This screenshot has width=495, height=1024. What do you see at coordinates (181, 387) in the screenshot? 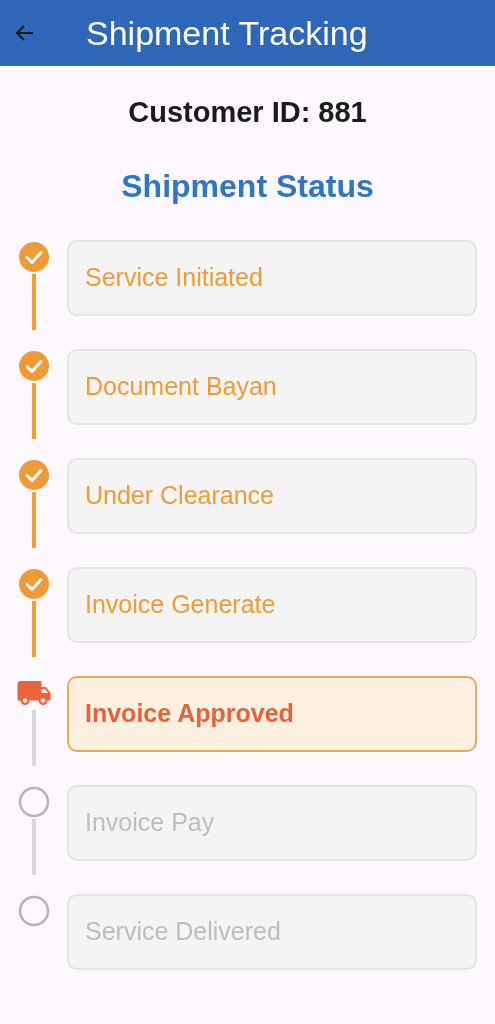
I see `step-label: Document Bayan` at bounding box center [181, 387].